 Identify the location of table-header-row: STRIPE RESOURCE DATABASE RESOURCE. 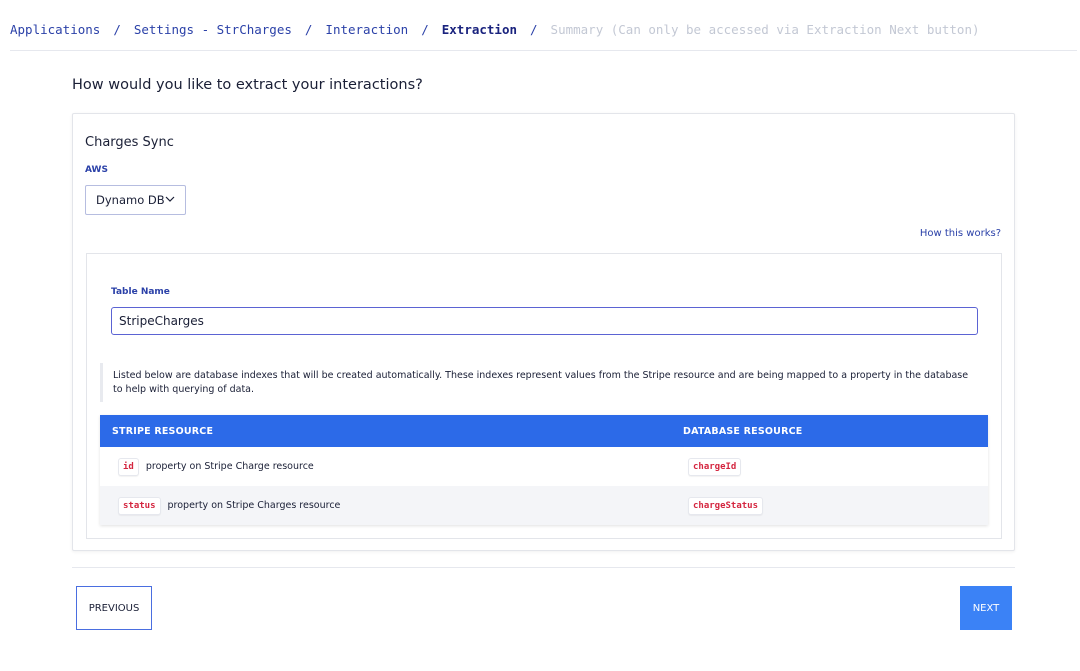
(544, 431).